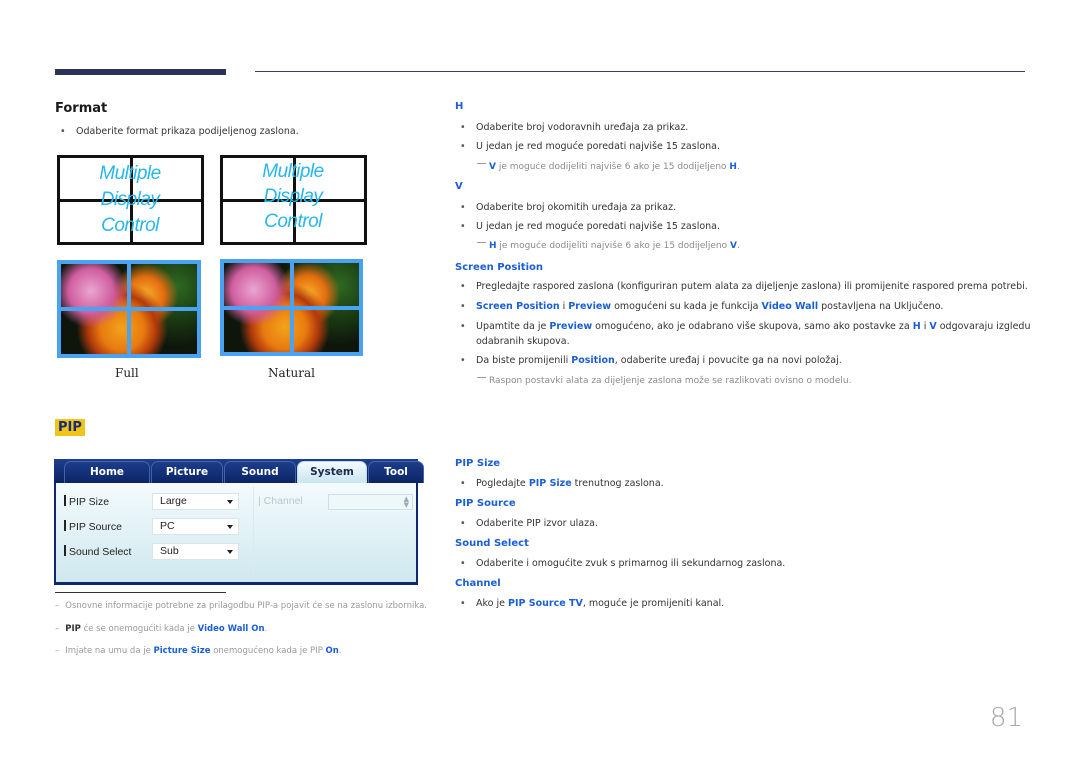 The height and width of the screenshot is (763, 1080). What do you see at coordinates (187, 472) in the screenshot?
I see `tab-picture: Picture` at bounding box center [187, 472].